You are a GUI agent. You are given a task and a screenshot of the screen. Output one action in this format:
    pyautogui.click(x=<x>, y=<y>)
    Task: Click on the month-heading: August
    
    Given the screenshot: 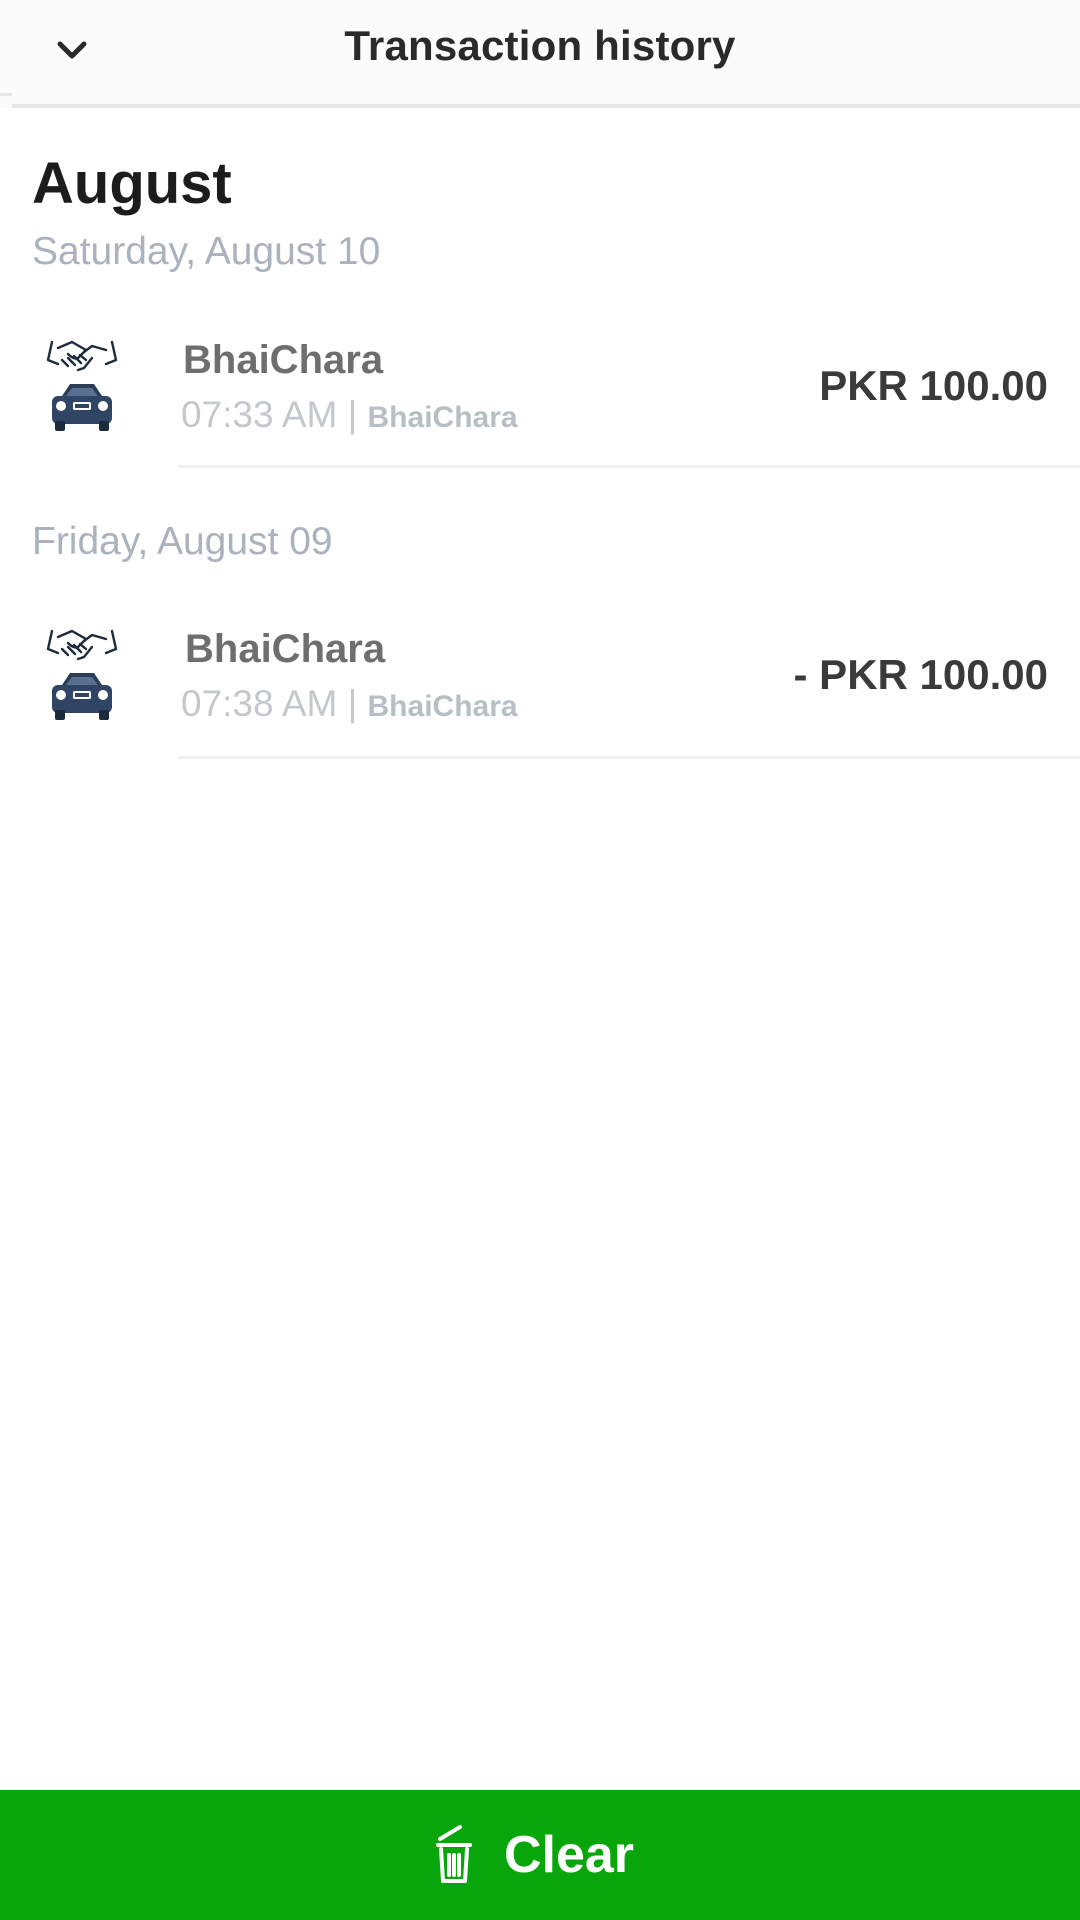 What is the action you would take?
    pyautogui.click(x=132, y=183)
    